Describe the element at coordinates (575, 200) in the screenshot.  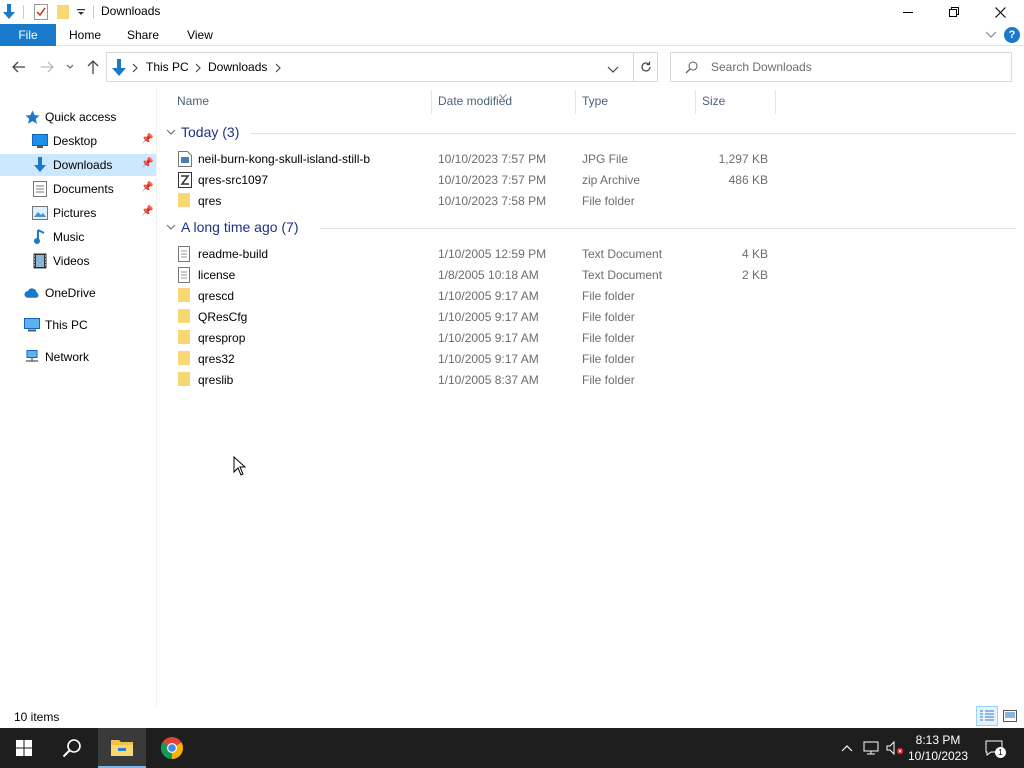
I see `file-row: qres 10/10/2023 7:58 PM File folder` at that location.